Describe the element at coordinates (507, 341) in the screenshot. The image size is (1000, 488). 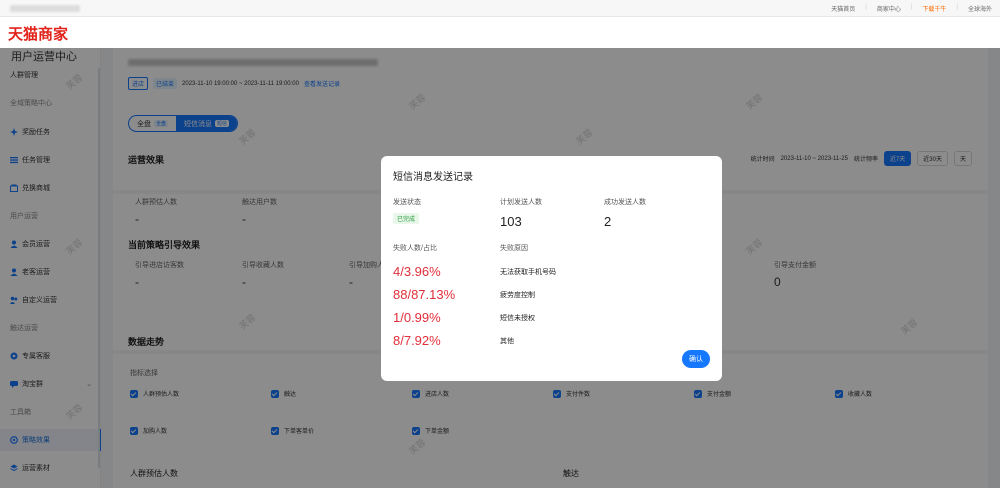
I see `fail-reason-4: 其他` at that location.